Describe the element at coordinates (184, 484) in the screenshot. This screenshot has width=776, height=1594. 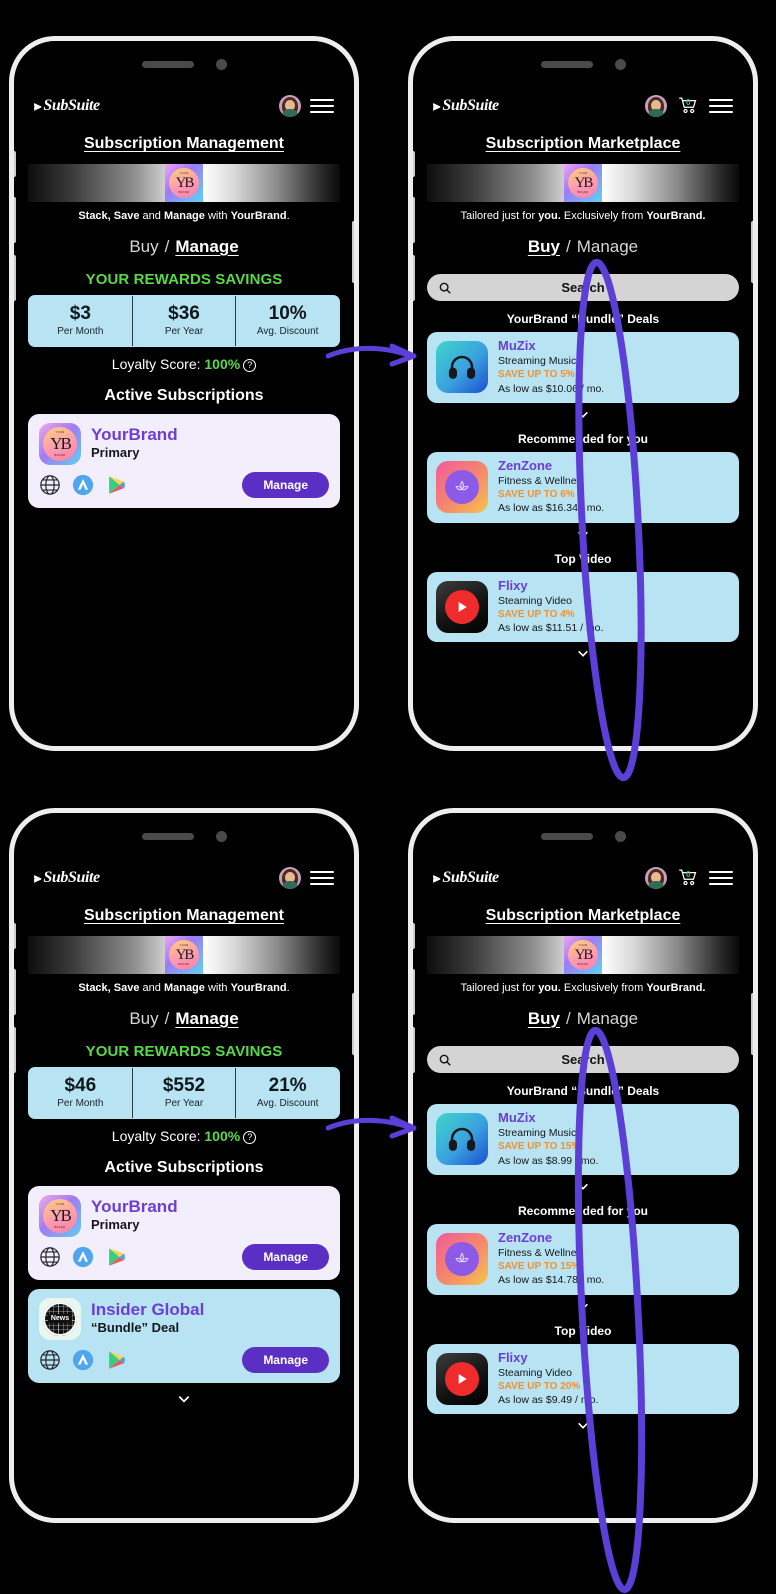
I see `subscription-platforms: Manage` at that location.